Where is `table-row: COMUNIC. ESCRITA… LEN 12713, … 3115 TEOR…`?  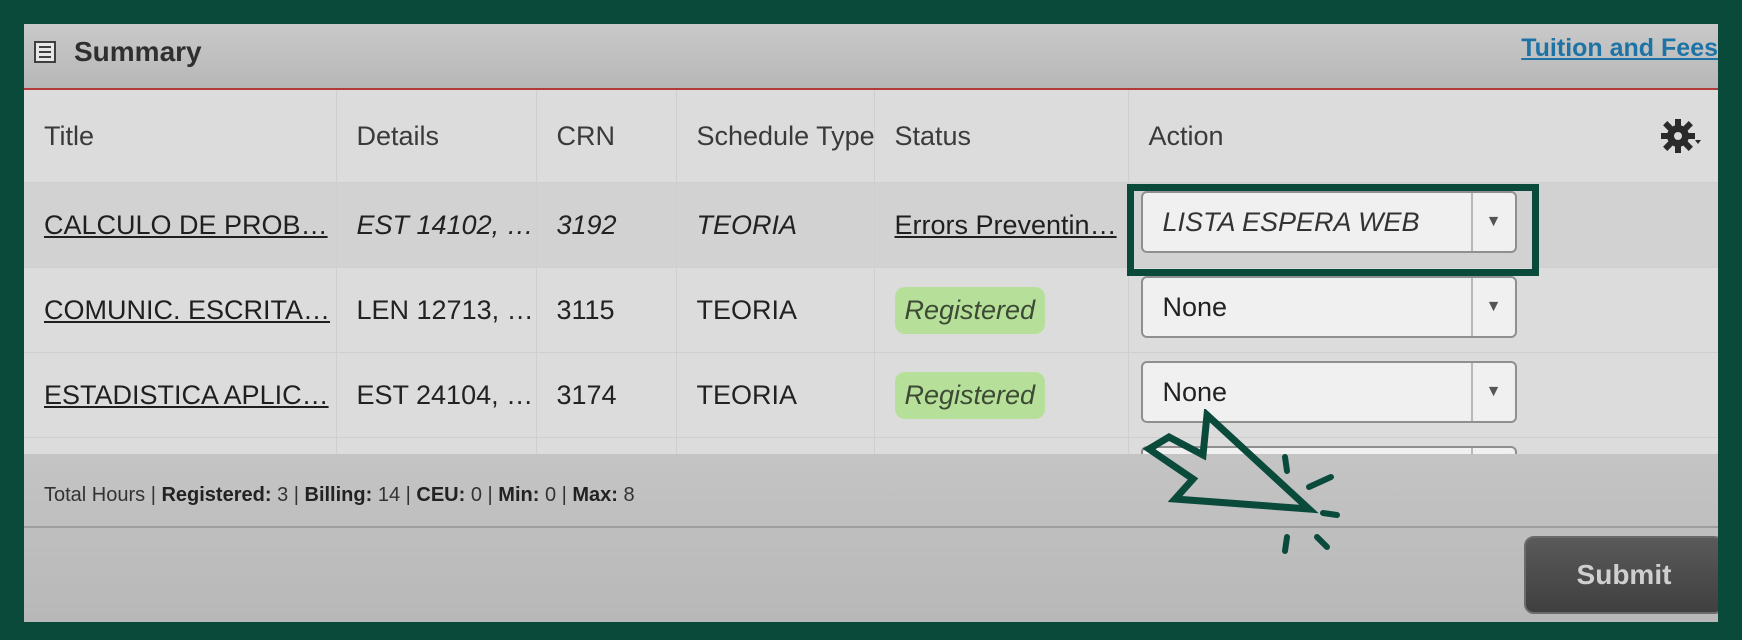 table-row: COMUNIC. ESCRITA… LEN 12713, … 3115 TEOR… is located at coordinates (871, 310).